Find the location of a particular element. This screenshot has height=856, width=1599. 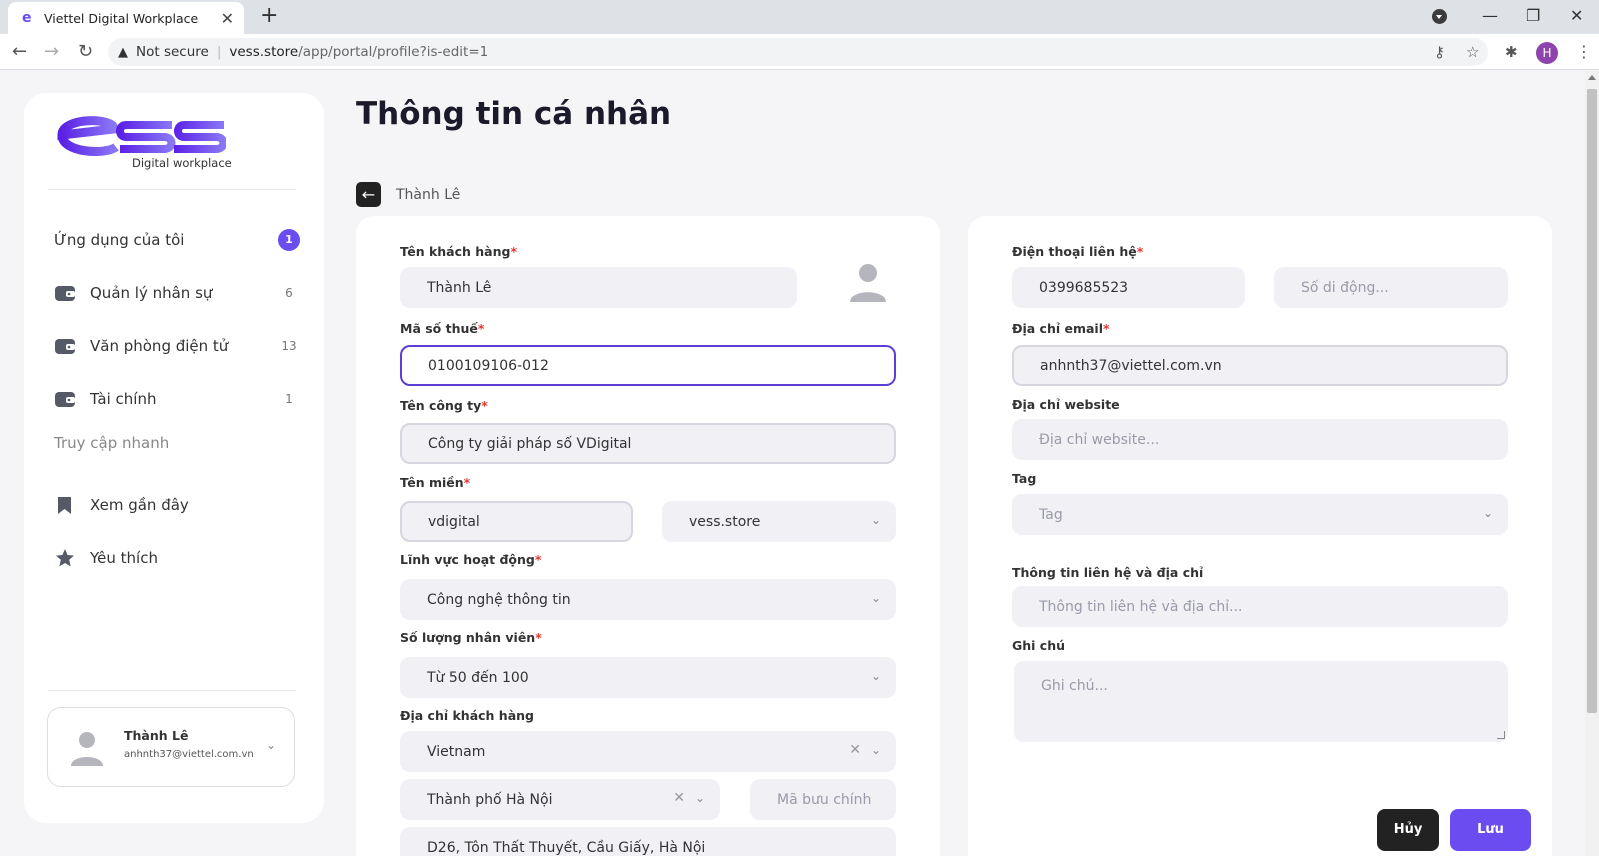

company-name-label: Tên công ty* is located at coordinates (444, 405).